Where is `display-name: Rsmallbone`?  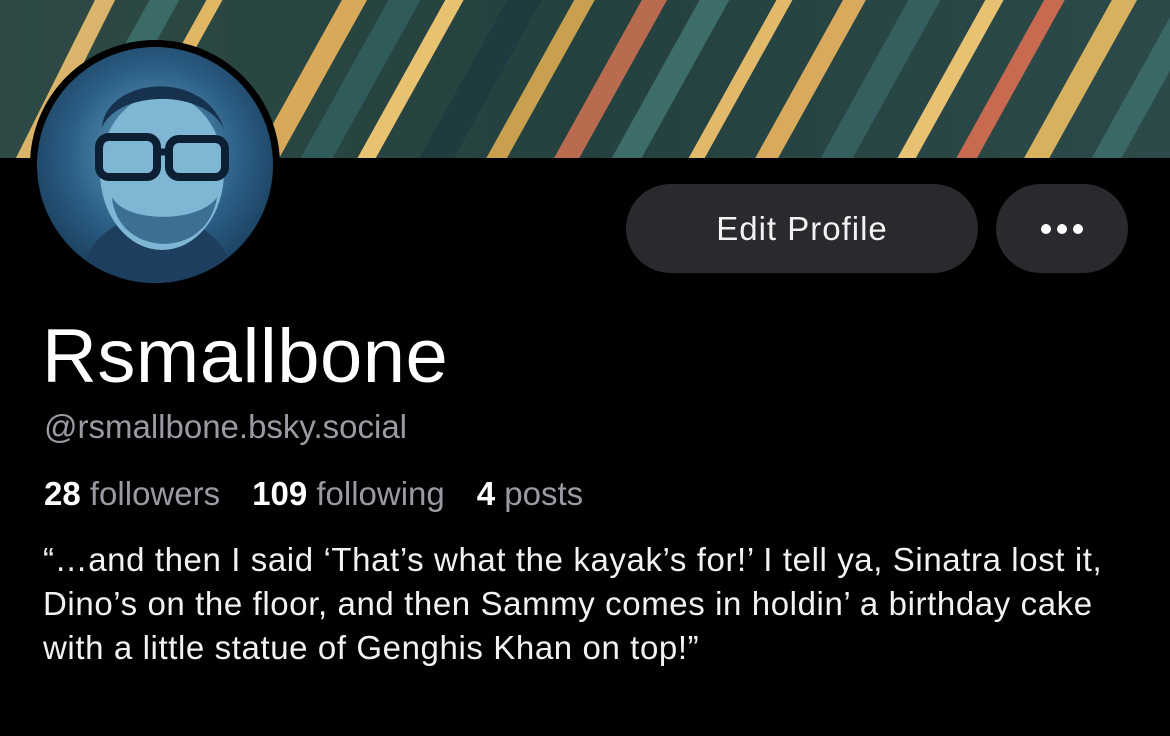
display-name: Rsmallbone is located at coordinates (245, 356).